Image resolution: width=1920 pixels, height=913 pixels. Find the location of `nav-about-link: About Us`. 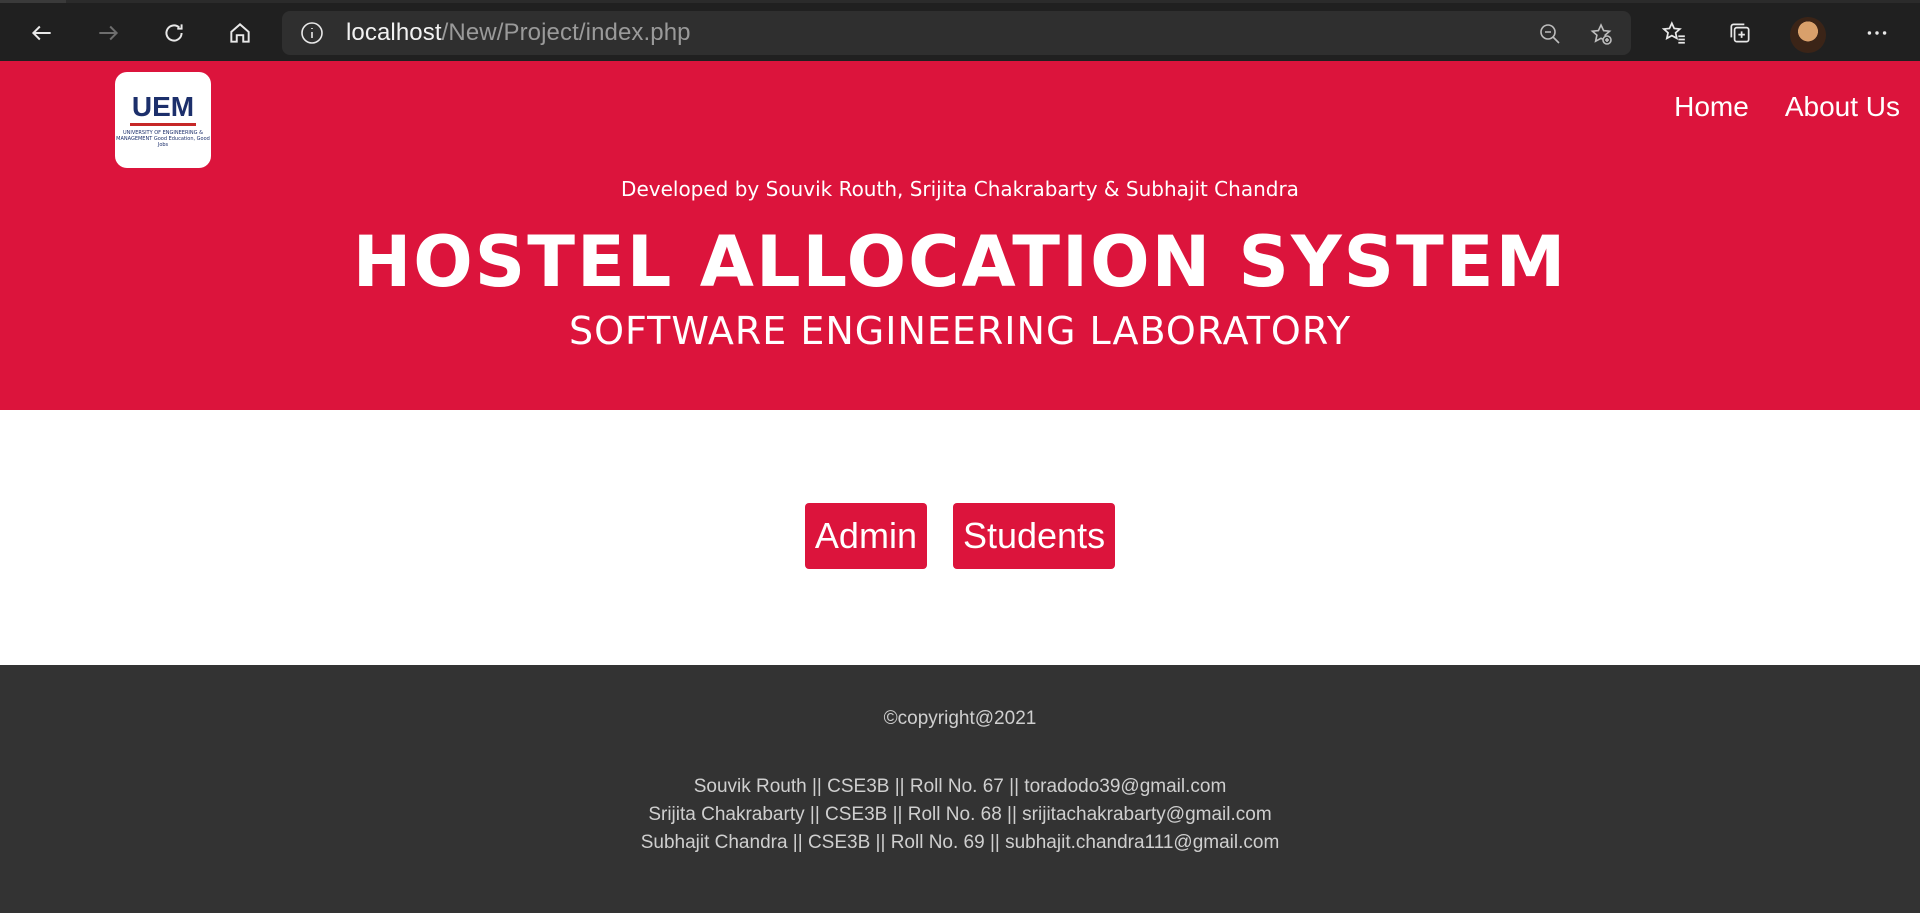

nav-about-link: About Us is located at coordinates (1842, 107).